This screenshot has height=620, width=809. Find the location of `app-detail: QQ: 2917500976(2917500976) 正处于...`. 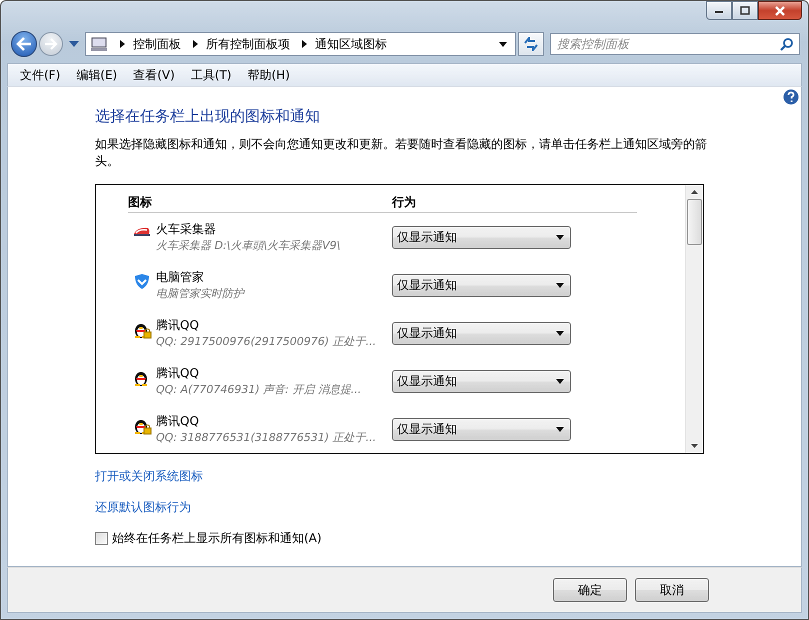

app-detail: QQ: 2917500976(2917500976) 正处于... is located at coordinates (267, 341).